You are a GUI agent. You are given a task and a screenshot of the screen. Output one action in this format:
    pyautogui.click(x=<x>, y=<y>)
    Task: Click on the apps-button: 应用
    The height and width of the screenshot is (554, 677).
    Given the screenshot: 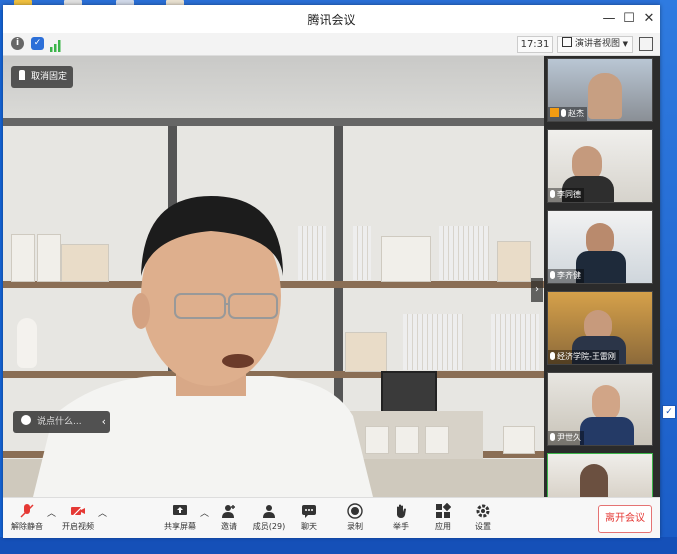 What is the action you would take?
    pyautogui.click(x=443, y=518)
    